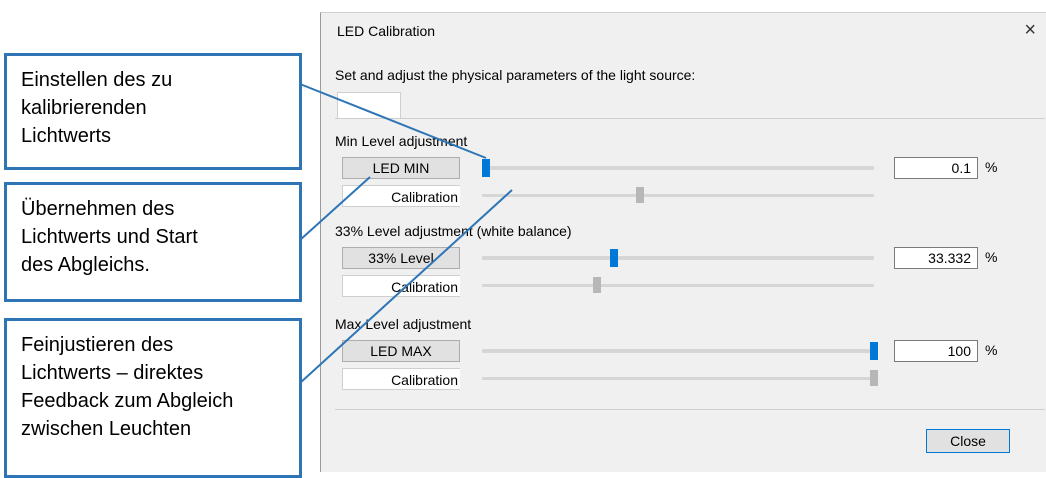 This screenshot has width=1046, height=478. What do you see at coordinates (369, 105) in the screenshot?
I see `tab-blank` at bounding box center [369, 105].